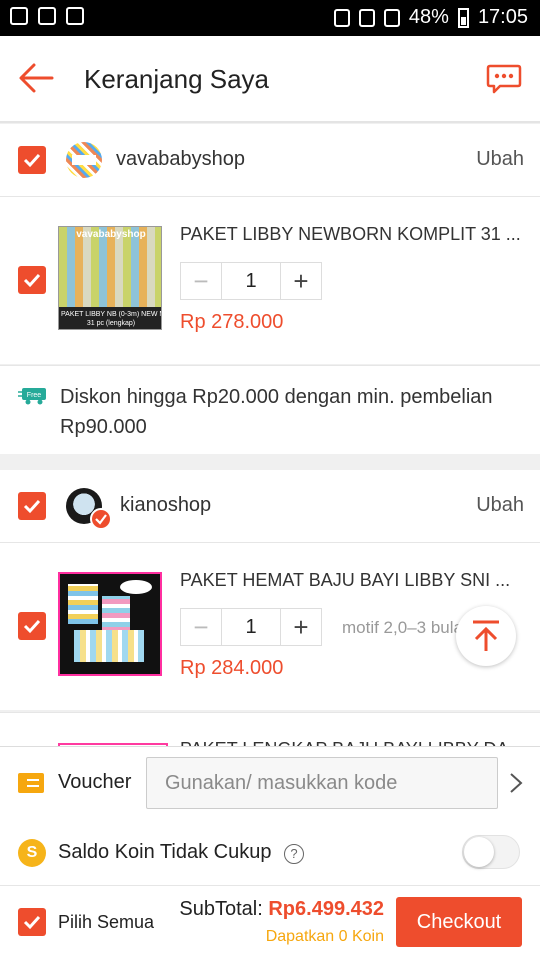 The image size is (540, 960). I want to click on shop-name: vavababyshop, so click(180, 159).